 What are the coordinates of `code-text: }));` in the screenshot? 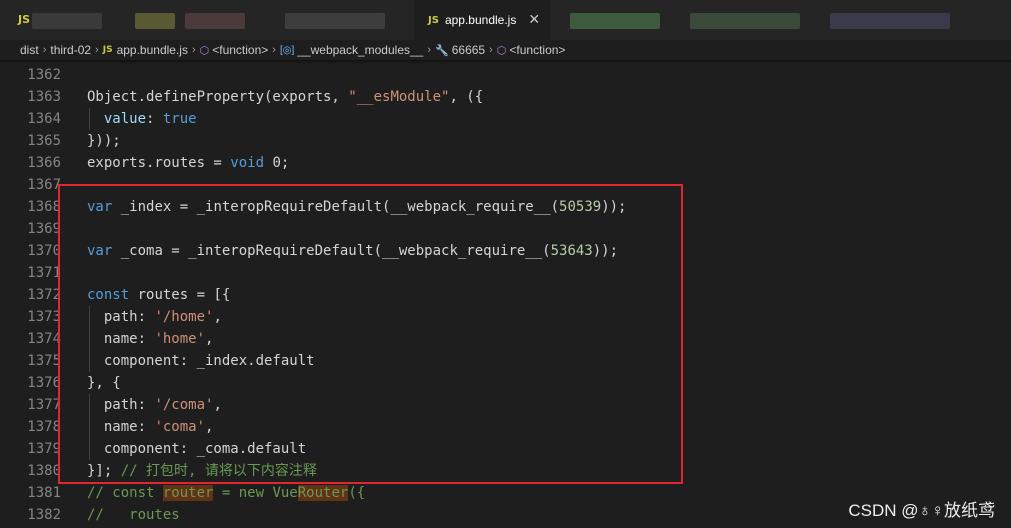 It's located at (104, 141).